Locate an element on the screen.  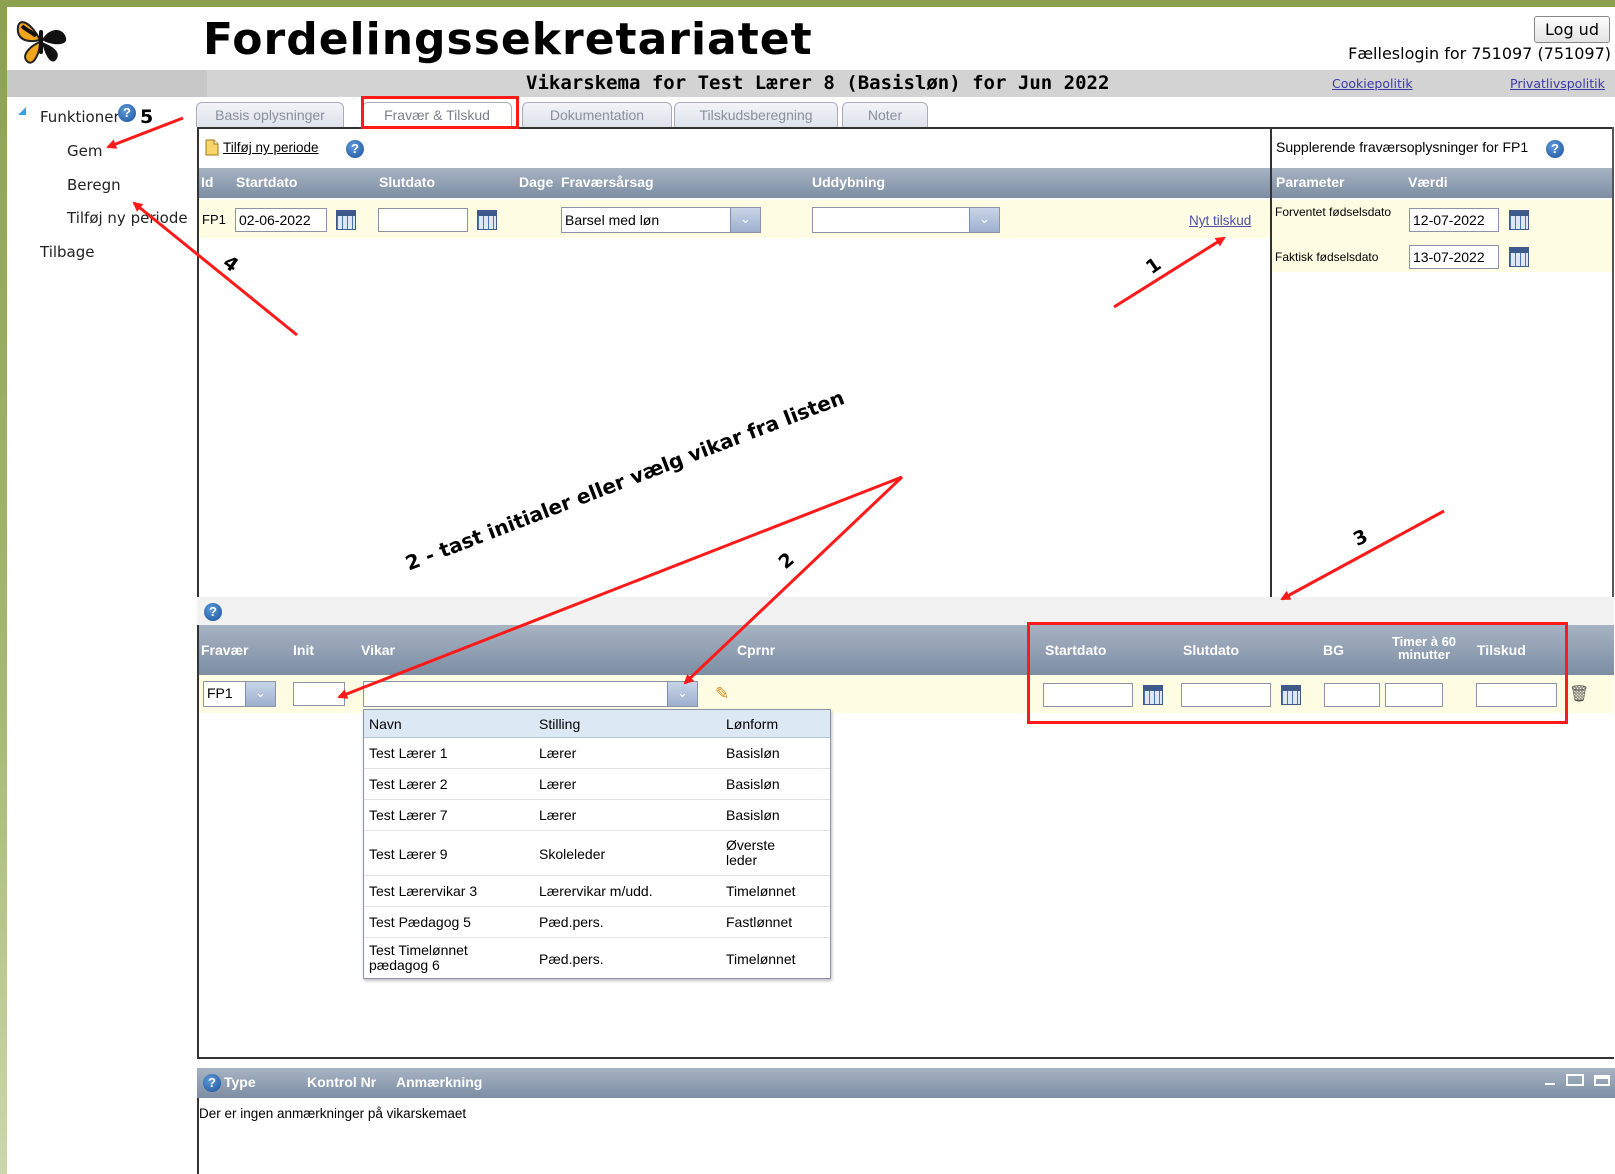
annotation-number-5: 5 is located at coordinates (147, 117).